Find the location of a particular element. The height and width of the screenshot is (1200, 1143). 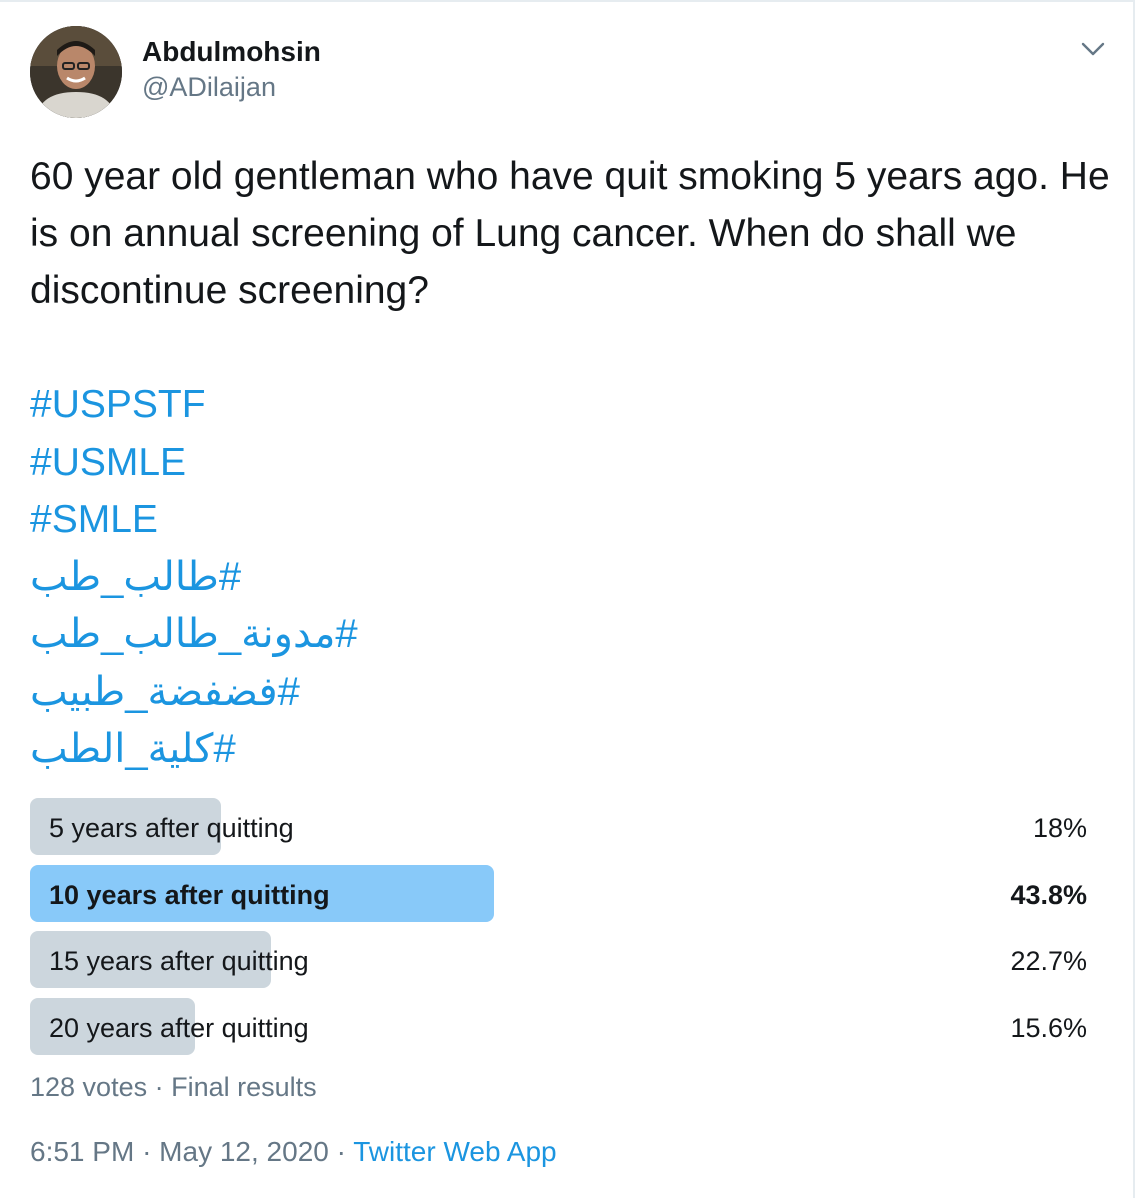

poll-option-label: 5 years after quitting is located at coordinates (171, 828).